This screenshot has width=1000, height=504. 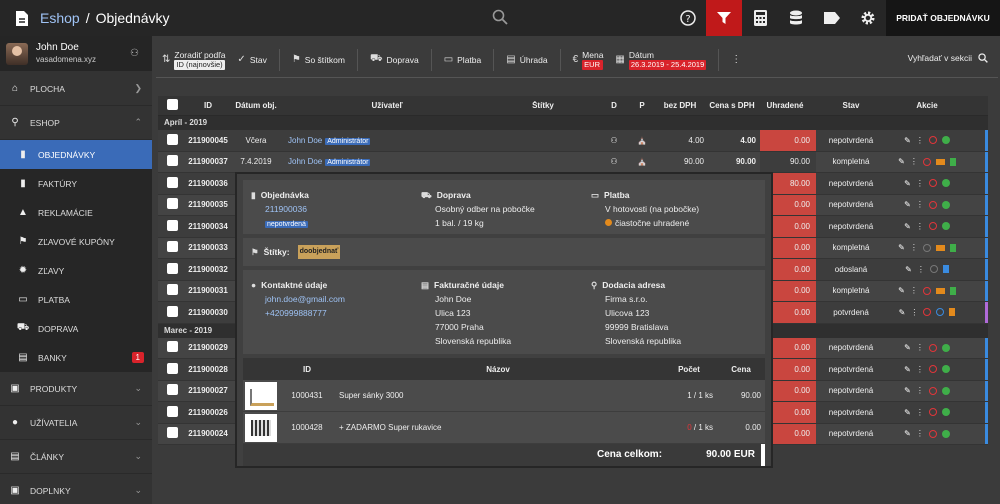 I want to click on sidebar-item-eshop: ⚲ ESHOP ⌃, so click(x=76, y=123).